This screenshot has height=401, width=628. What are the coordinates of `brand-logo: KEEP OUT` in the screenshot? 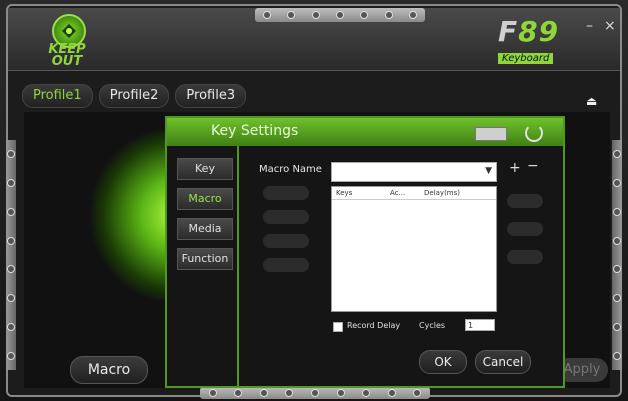 It's located at (67, 42).